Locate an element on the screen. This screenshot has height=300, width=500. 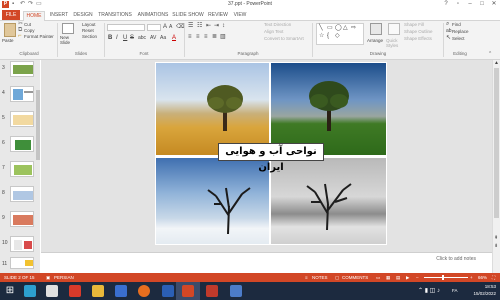
zoom-out-icon: – is located at coordinates (417, 277).